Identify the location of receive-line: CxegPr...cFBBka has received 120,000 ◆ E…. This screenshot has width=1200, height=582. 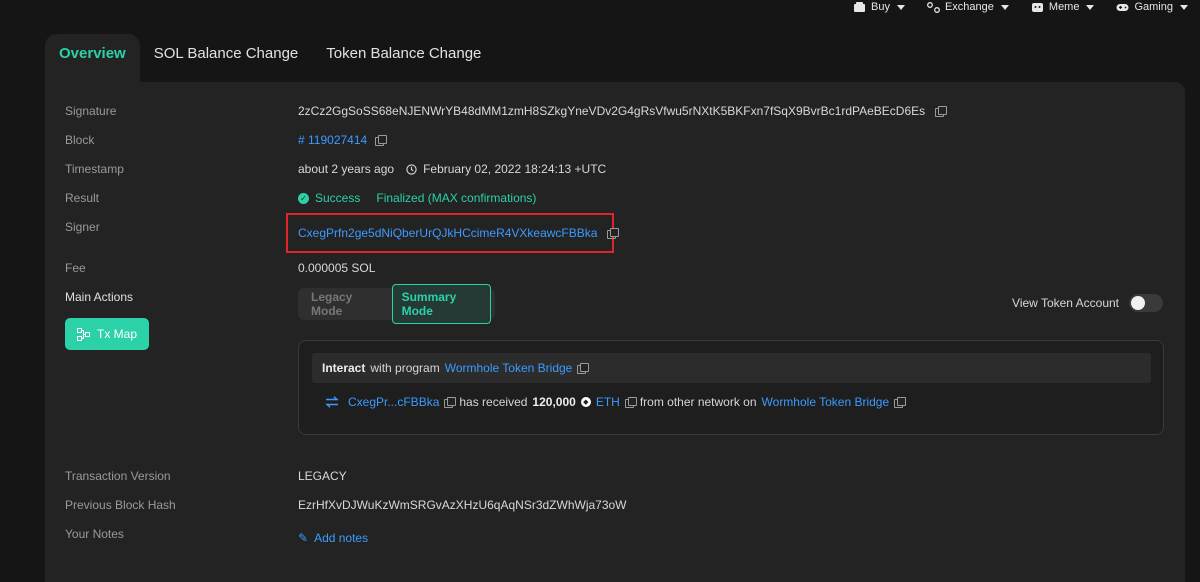
(616, 402).